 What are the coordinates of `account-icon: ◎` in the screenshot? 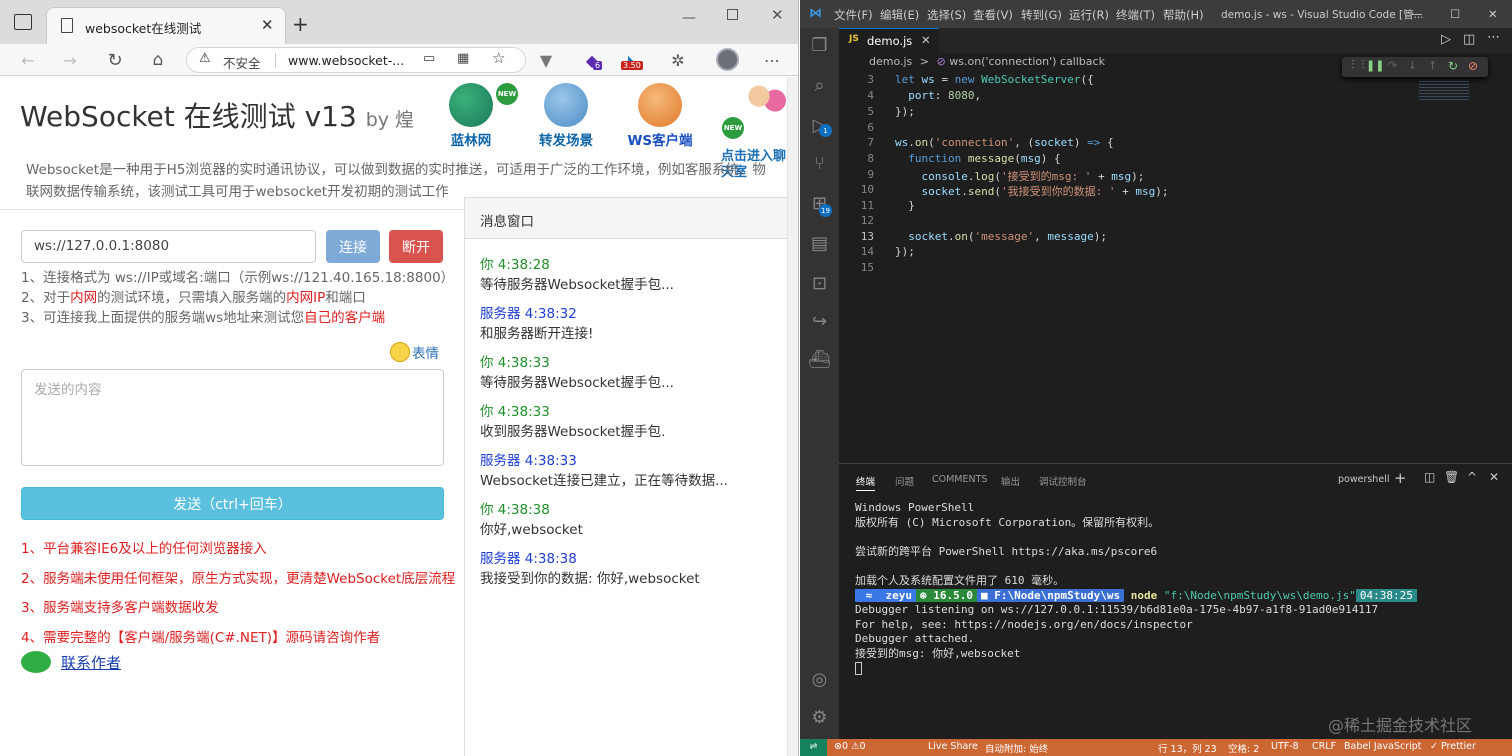 It's located at (819, 679).